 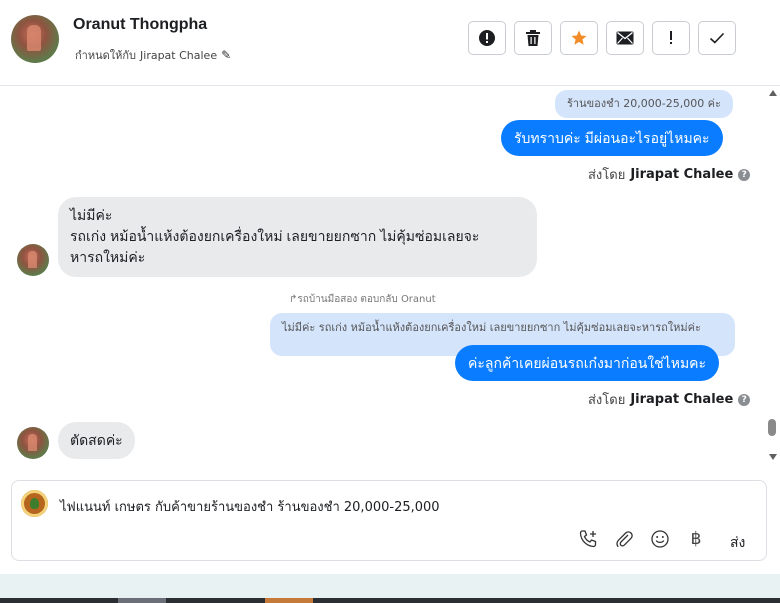 I want to click on priority-button, so click(x=671, y=38).